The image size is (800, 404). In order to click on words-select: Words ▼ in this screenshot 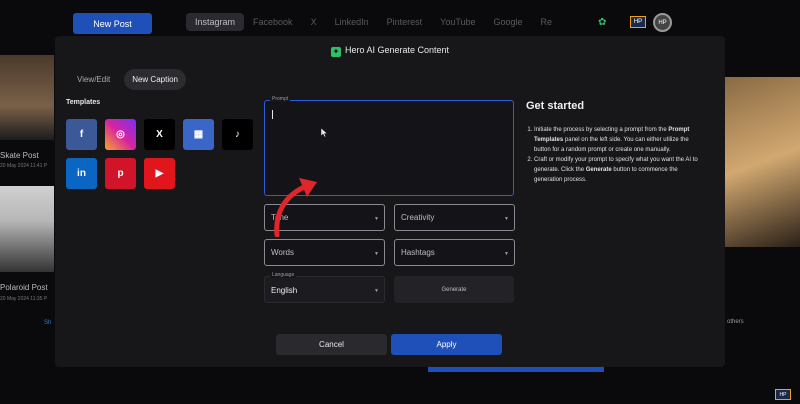, I will do `click(324, 252)`.